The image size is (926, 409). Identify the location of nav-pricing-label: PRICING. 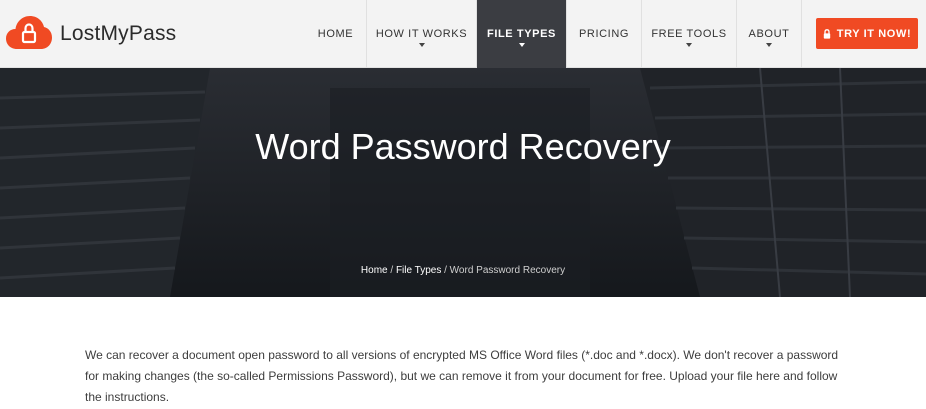
(604, 34).